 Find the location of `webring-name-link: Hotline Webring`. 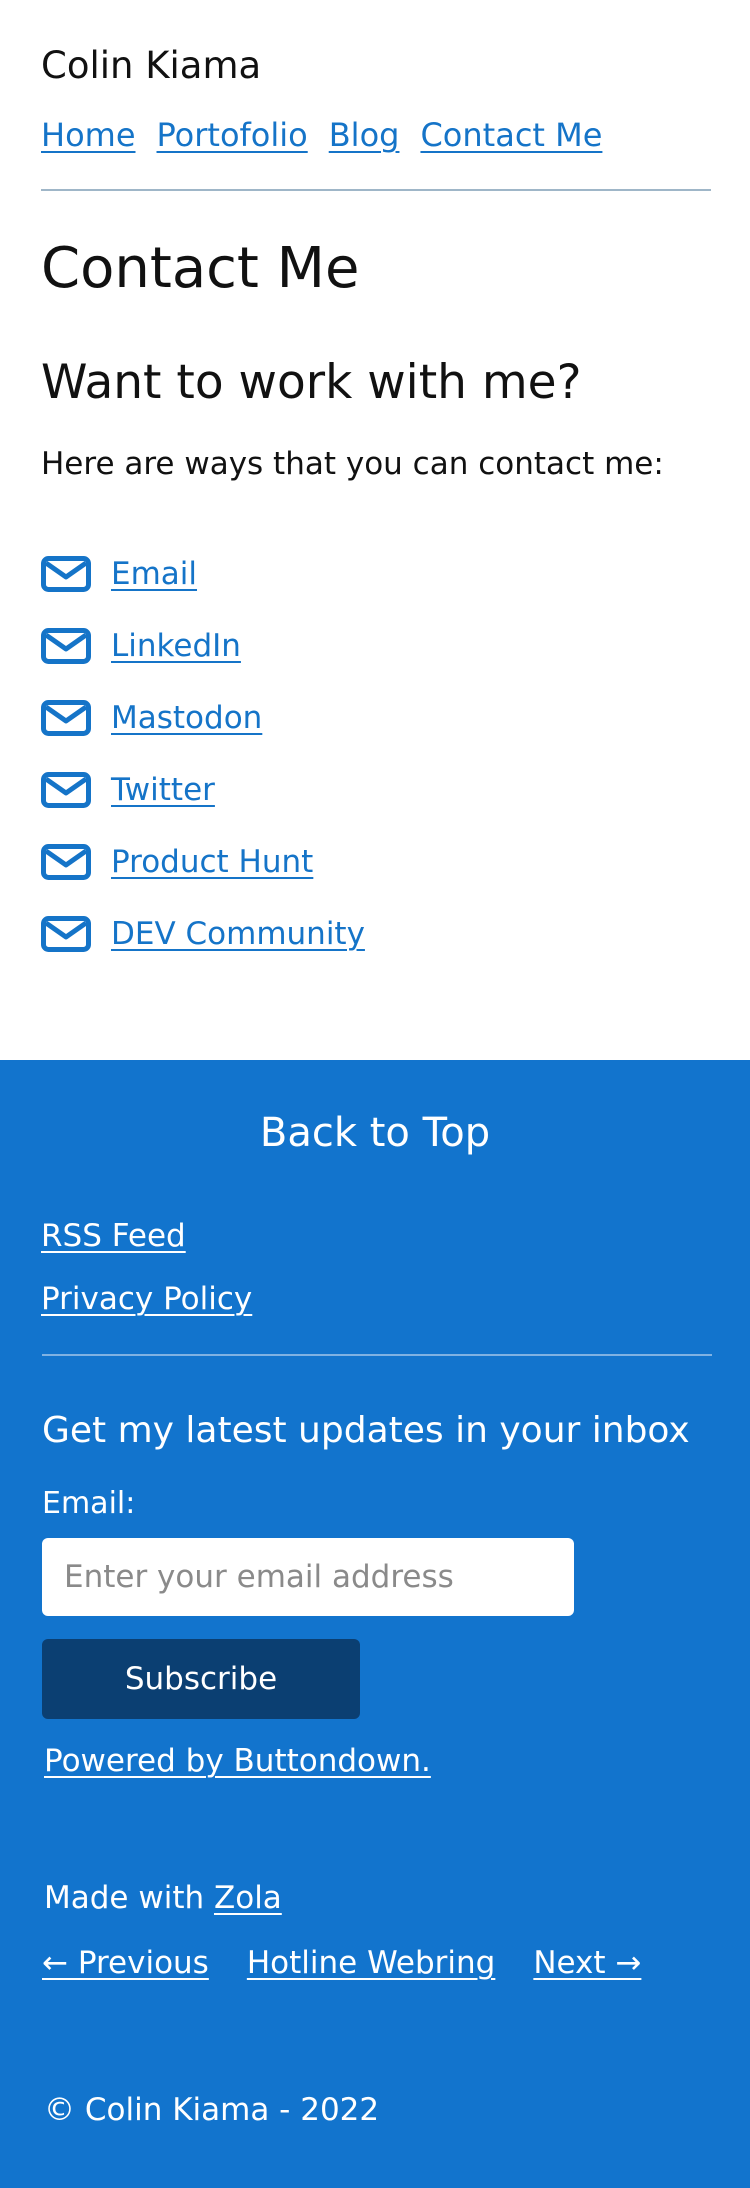

webring-name-link: Hotline Webring is located at coordinates (371, 1963).